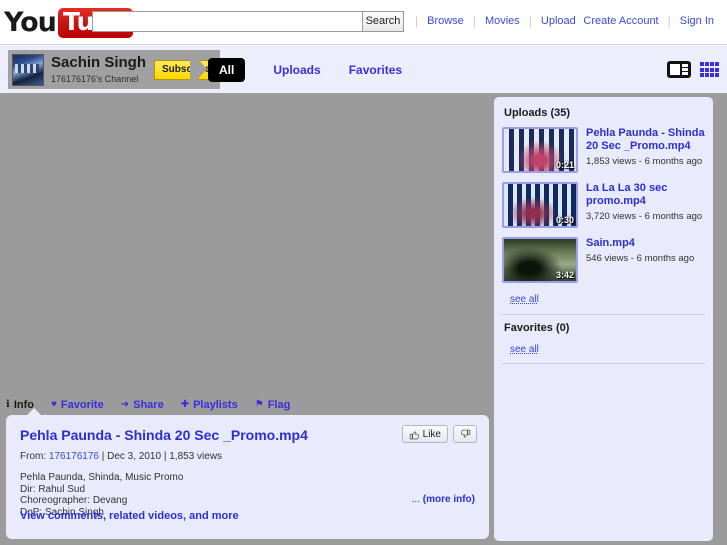  What do you see at coordinates (564, 165) in the screenshot?
I see `video-duration: 0:21` at bounding box center [564, 165].